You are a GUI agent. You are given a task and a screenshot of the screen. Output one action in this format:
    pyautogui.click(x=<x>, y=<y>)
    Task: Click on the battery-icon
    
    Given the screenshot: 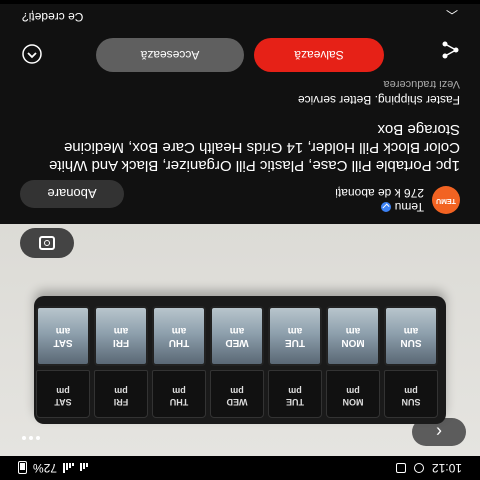 What is the action you would take?
    pyautogui.click(x=22, y=468)
    